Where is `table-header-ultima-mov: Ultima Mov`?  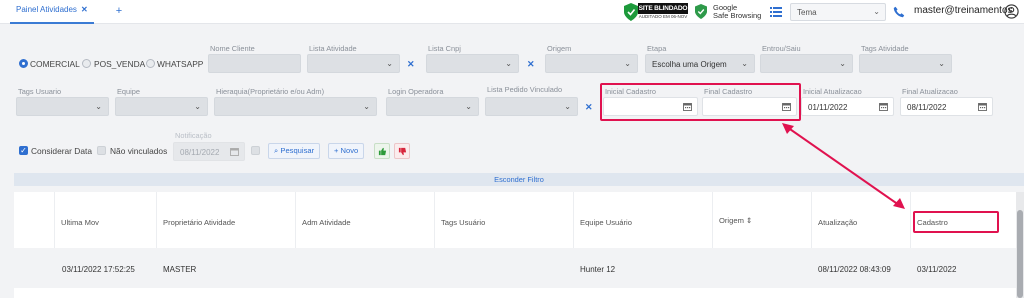 table-header-ultima-mov: Ultima Mov is located at coordinates (106, 220).